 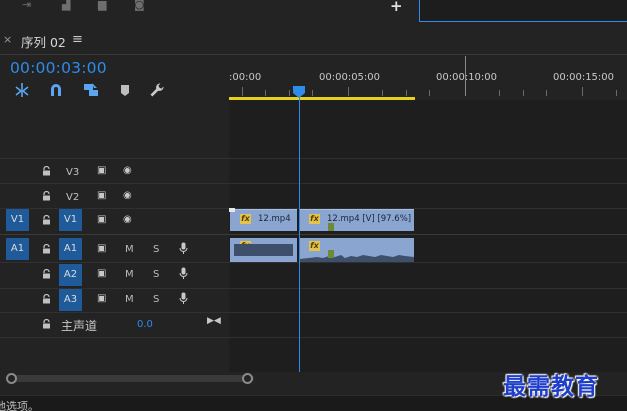 What do you see at coordinates (145, 324) in the screenshot?
I see `master-volume-value: 0.0` at bounding box center [145, 324].